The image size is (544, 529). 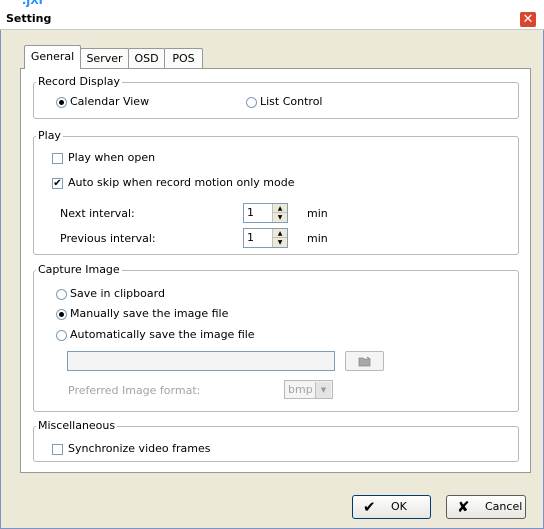 I want to click on save-clipboard-radio, so click(x=61, y=294).